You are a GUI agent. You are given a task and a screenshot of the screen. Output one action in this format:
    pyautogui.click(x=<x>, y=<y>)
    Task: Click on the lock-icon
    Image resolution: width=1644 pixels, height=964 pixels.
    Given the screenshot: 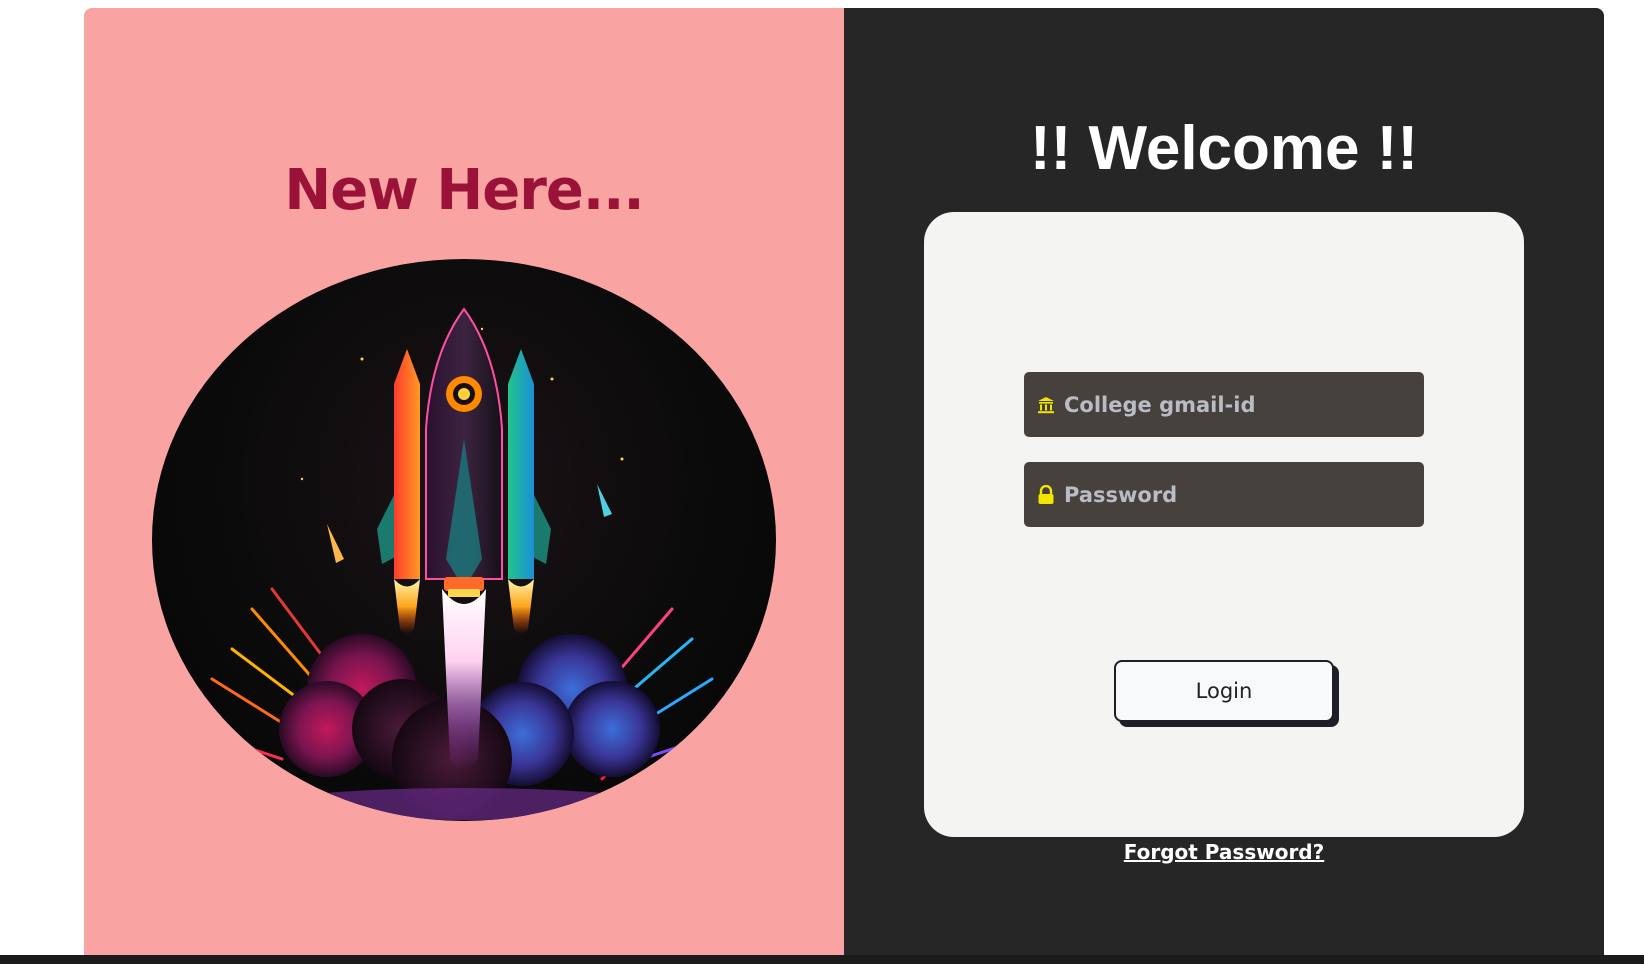 What is the action you would take?
    pyautogui.click(x=1046, y=495)
    